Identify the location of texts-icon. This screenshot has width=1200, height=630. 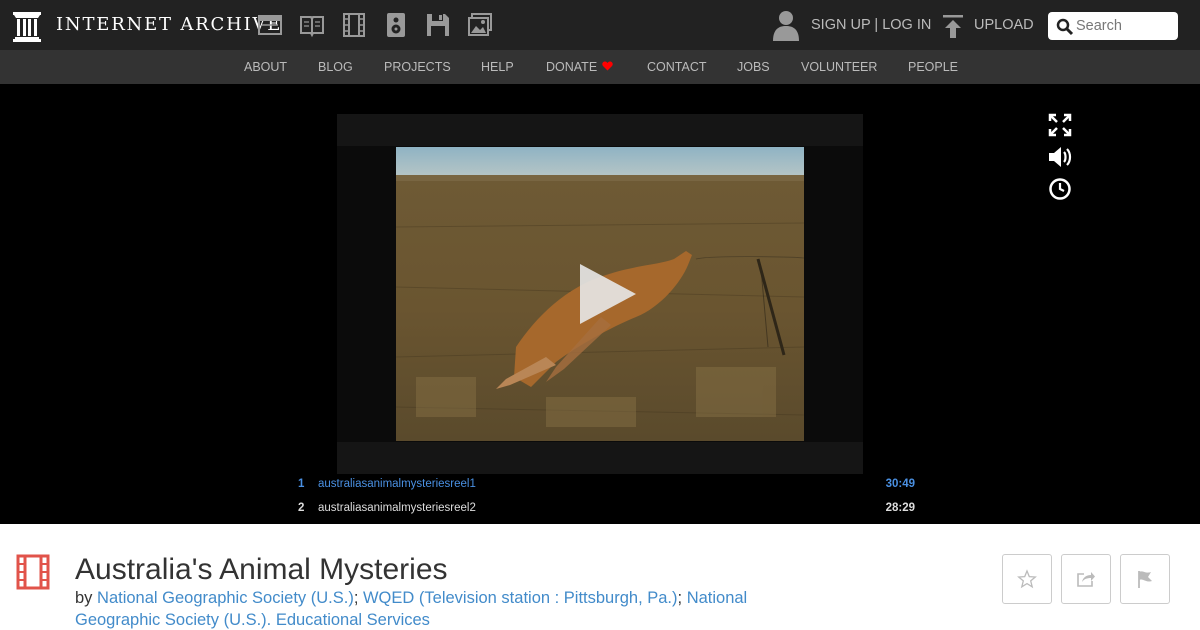
(312, 25).